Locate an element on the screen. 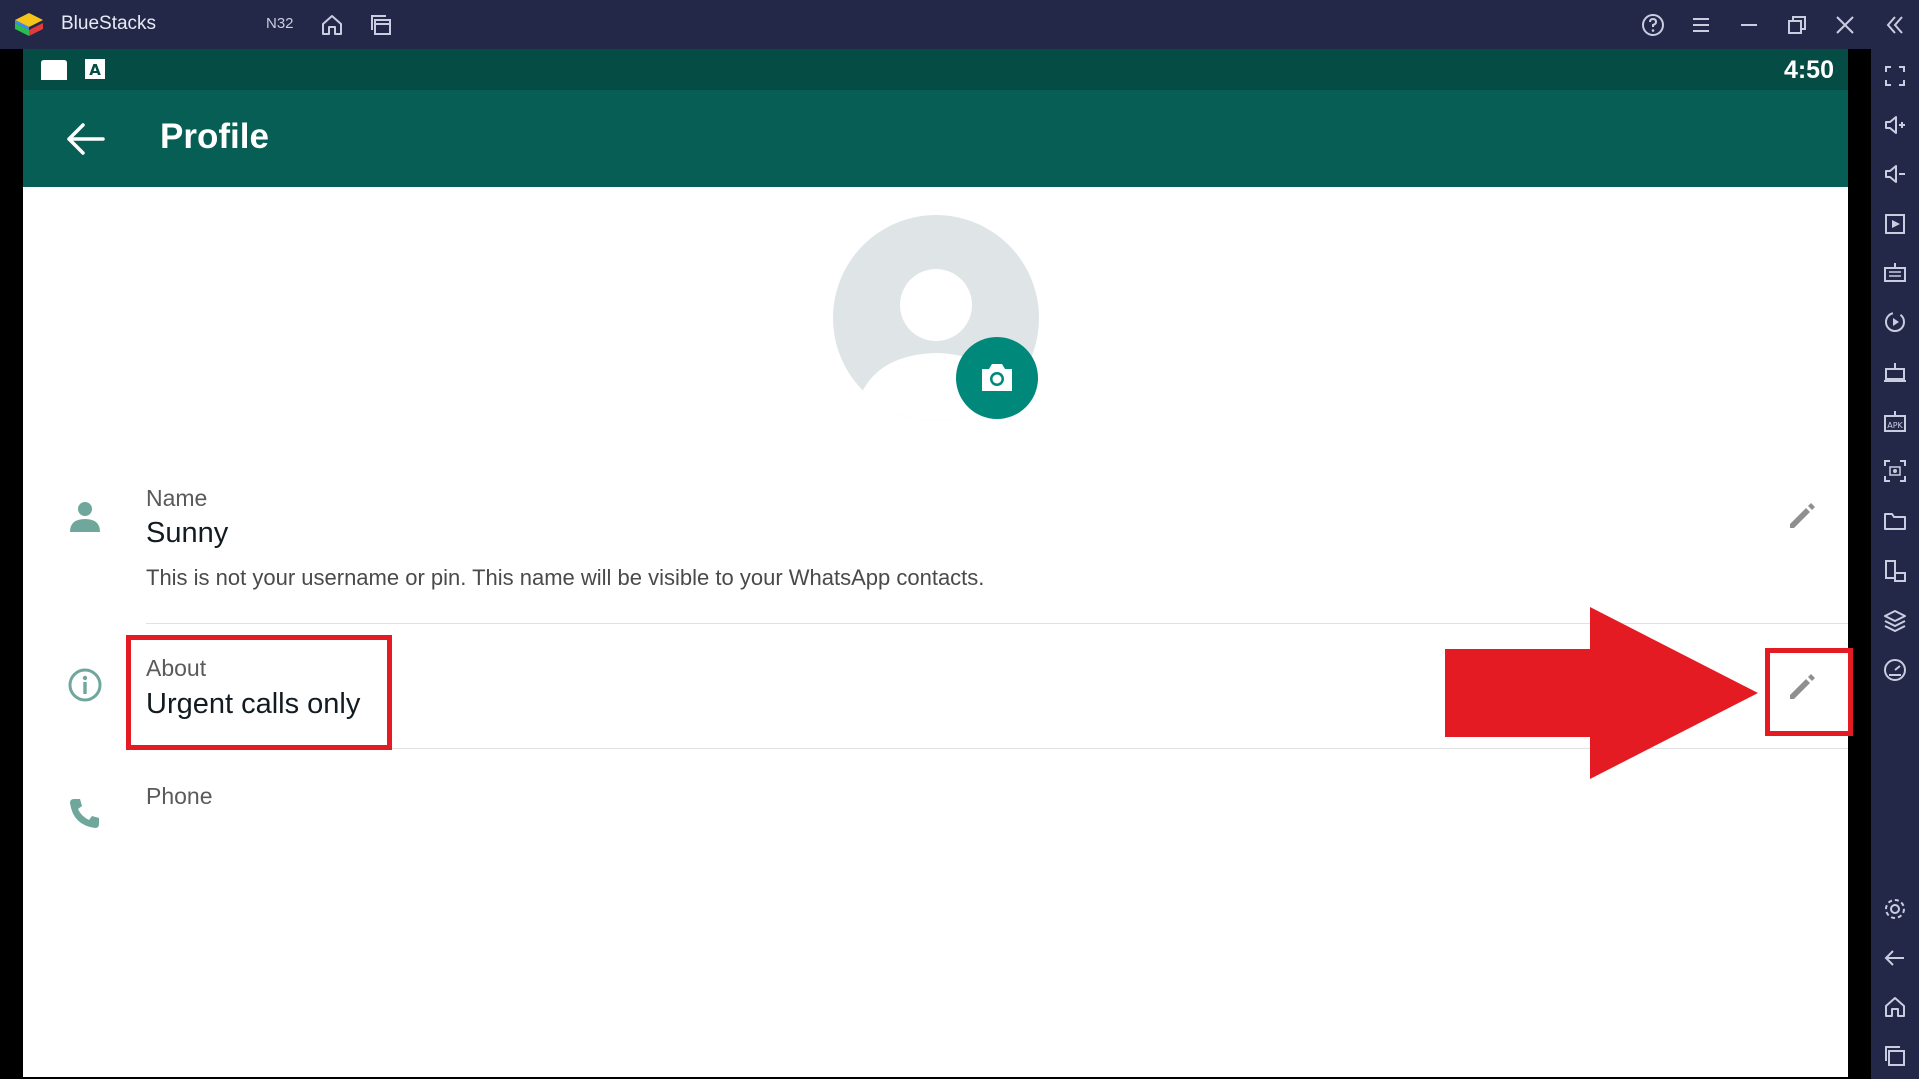 The image size is (1919, 1079). pointer-arrow is located at coordinates (1605, 693).